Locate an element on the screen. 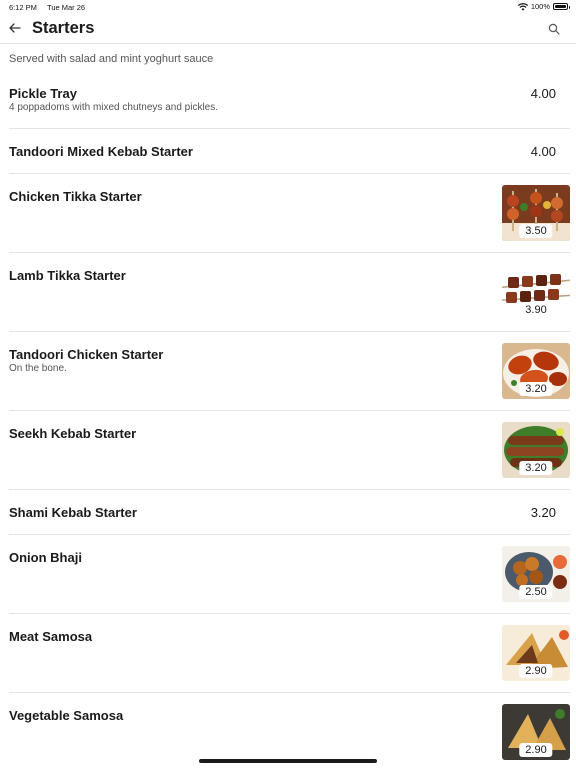 The height and width of the screenshot is (768, 576). seekh-kebab-photo: 3.20 is located at coordinates (536, 450).